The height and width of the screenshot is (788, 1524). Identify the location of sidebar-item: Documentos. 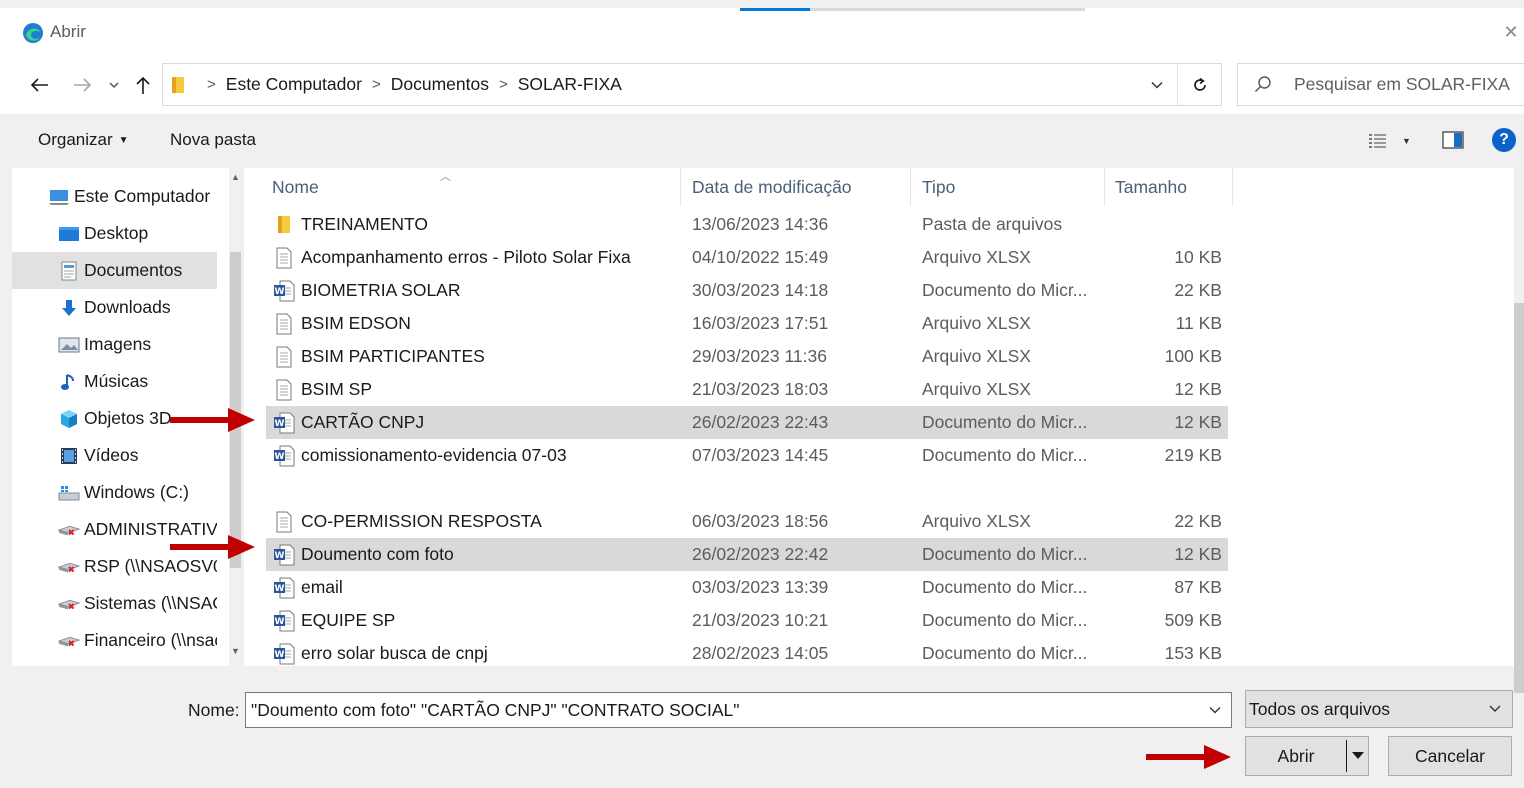
(114, 270).